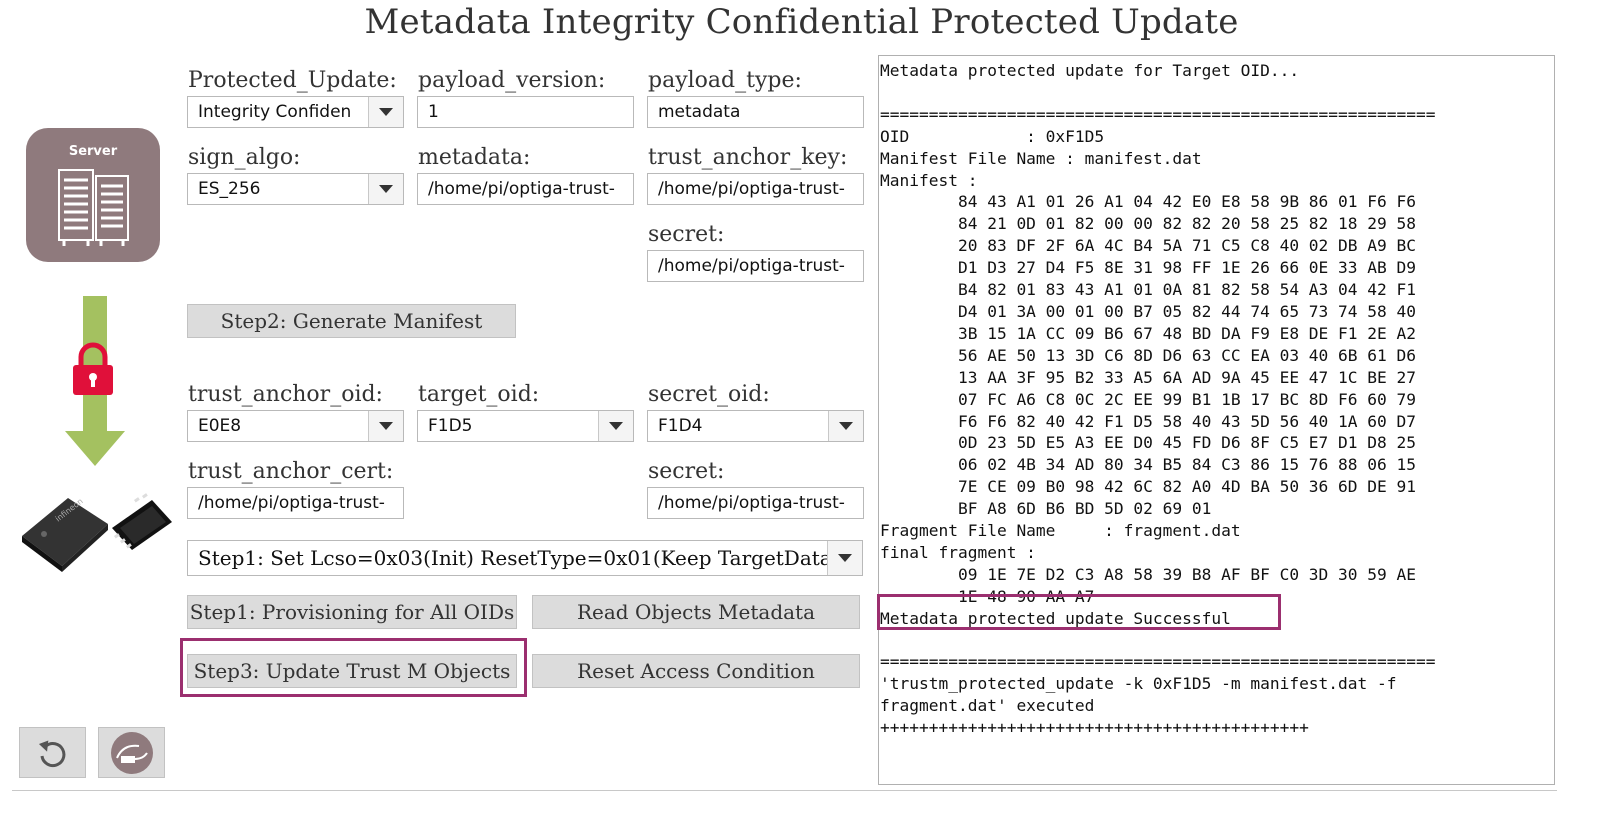  I want to click on secret-oid-select: F1D4, so click(755, 426).